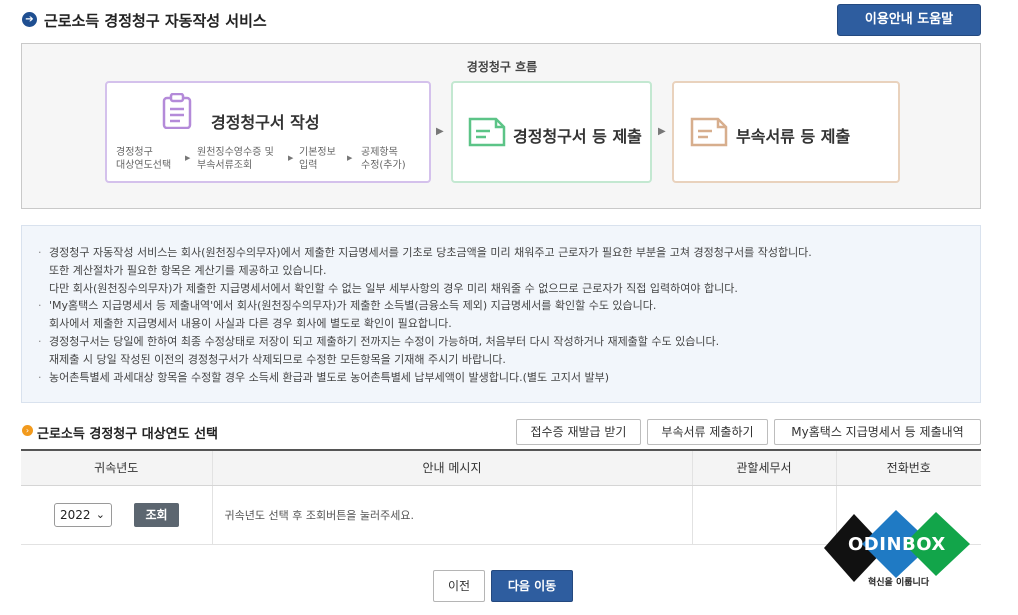 The image size is (1018, 615). Describe the element at coordinates (763, 515) in the screenshot. I see `tax-office-cell` at that location.